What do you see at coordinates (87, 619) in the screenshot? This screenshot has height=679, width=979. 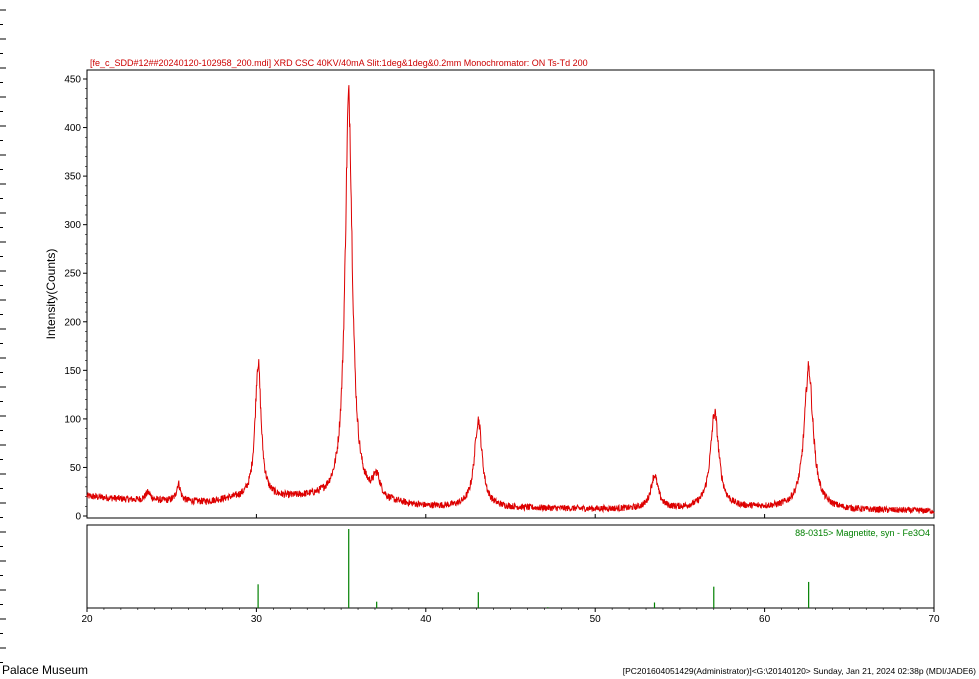 I see `x-tick-label: 20` at bounding box center [87, 619].